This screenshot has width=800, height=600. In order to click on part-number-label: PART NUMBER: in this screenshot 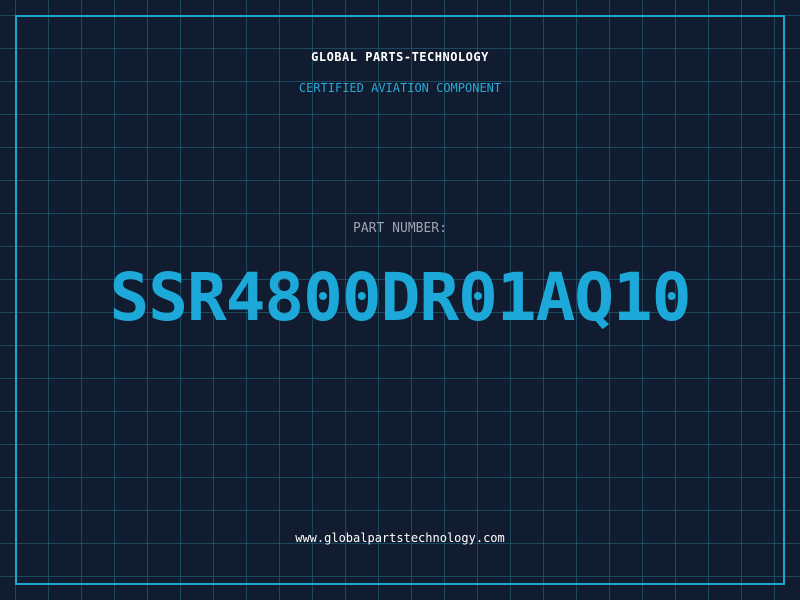, I will do `click(400, 228)`.